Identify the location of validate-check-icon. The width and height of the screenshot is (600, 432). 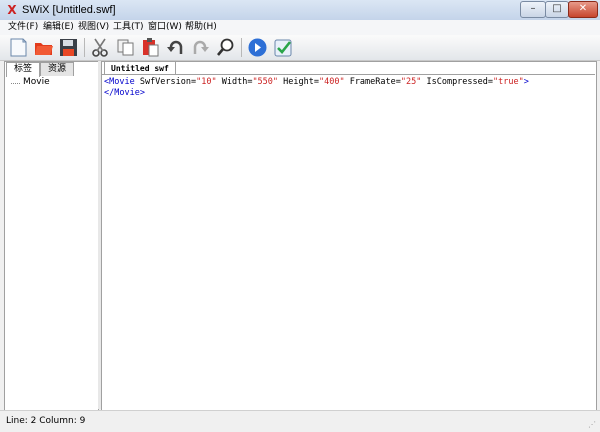
(283, 47).